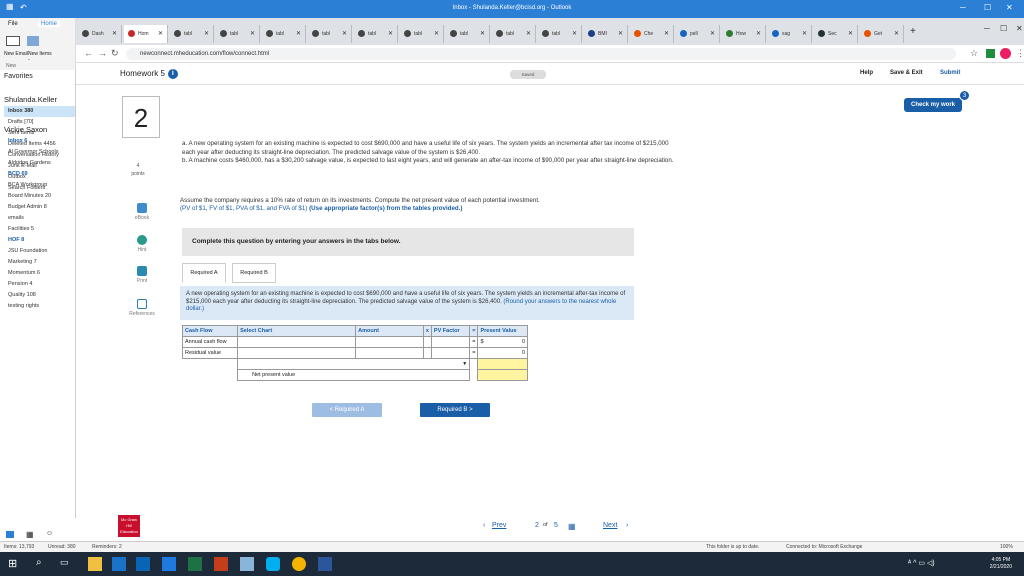 Image resolution: width=1024 pixels, height=576 pixels. Describe the element at coordinates (484, 525) in the screenshot. I see `prev-question-icon: ‹` at that location.